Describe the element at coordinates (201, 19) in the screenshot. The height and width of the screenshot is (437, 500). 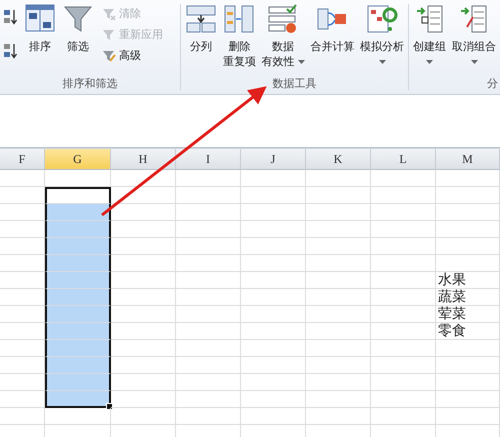
I see `split-columns-icon` at that location.